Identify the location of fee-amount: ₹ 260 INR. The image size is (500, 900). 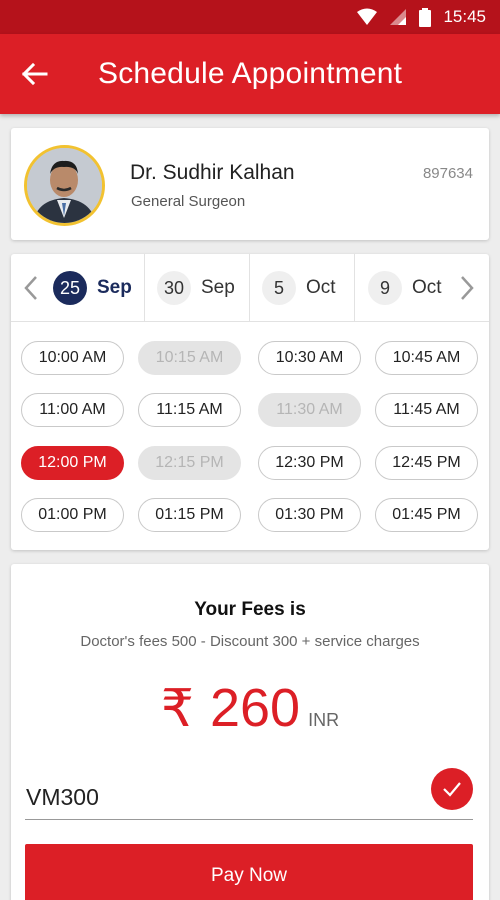
(250, 708).